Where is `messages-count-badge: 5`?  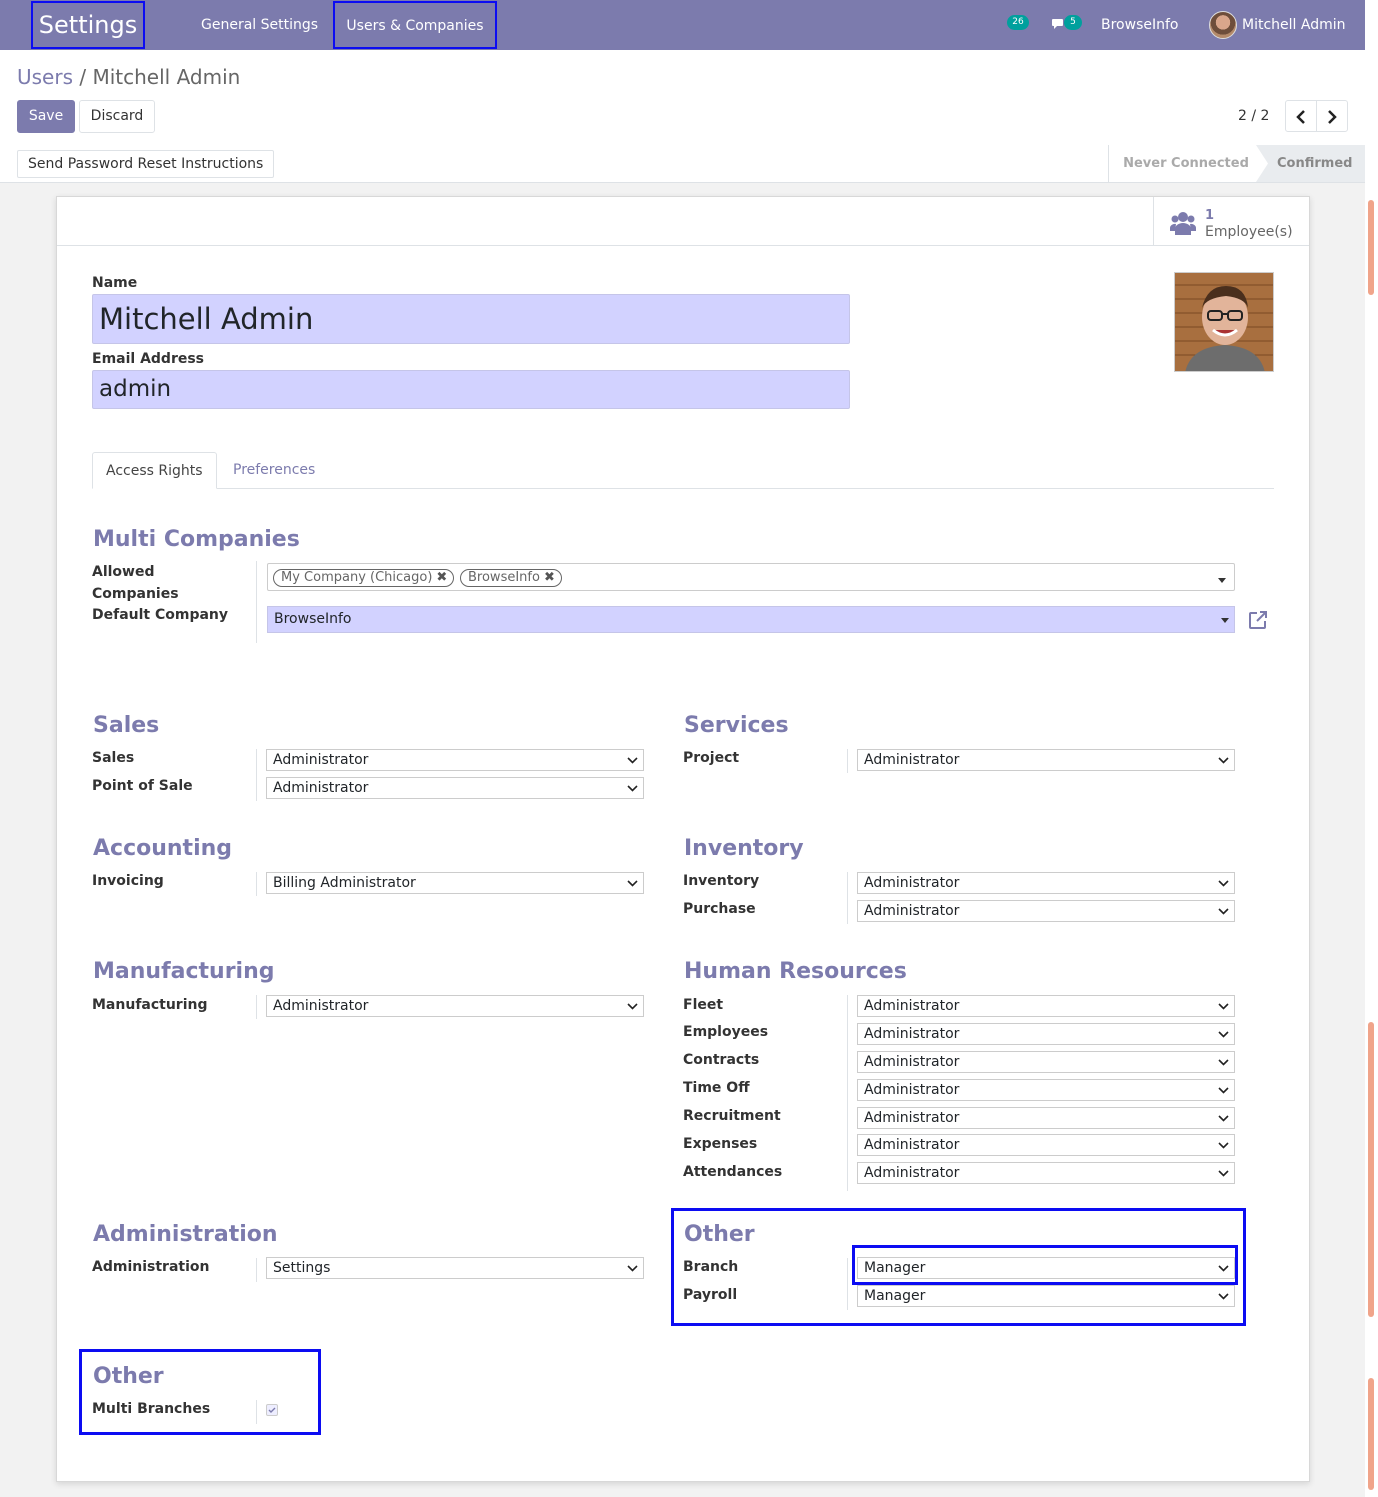
messages-count-badge: 5 is located at coordinates (1073, 22).